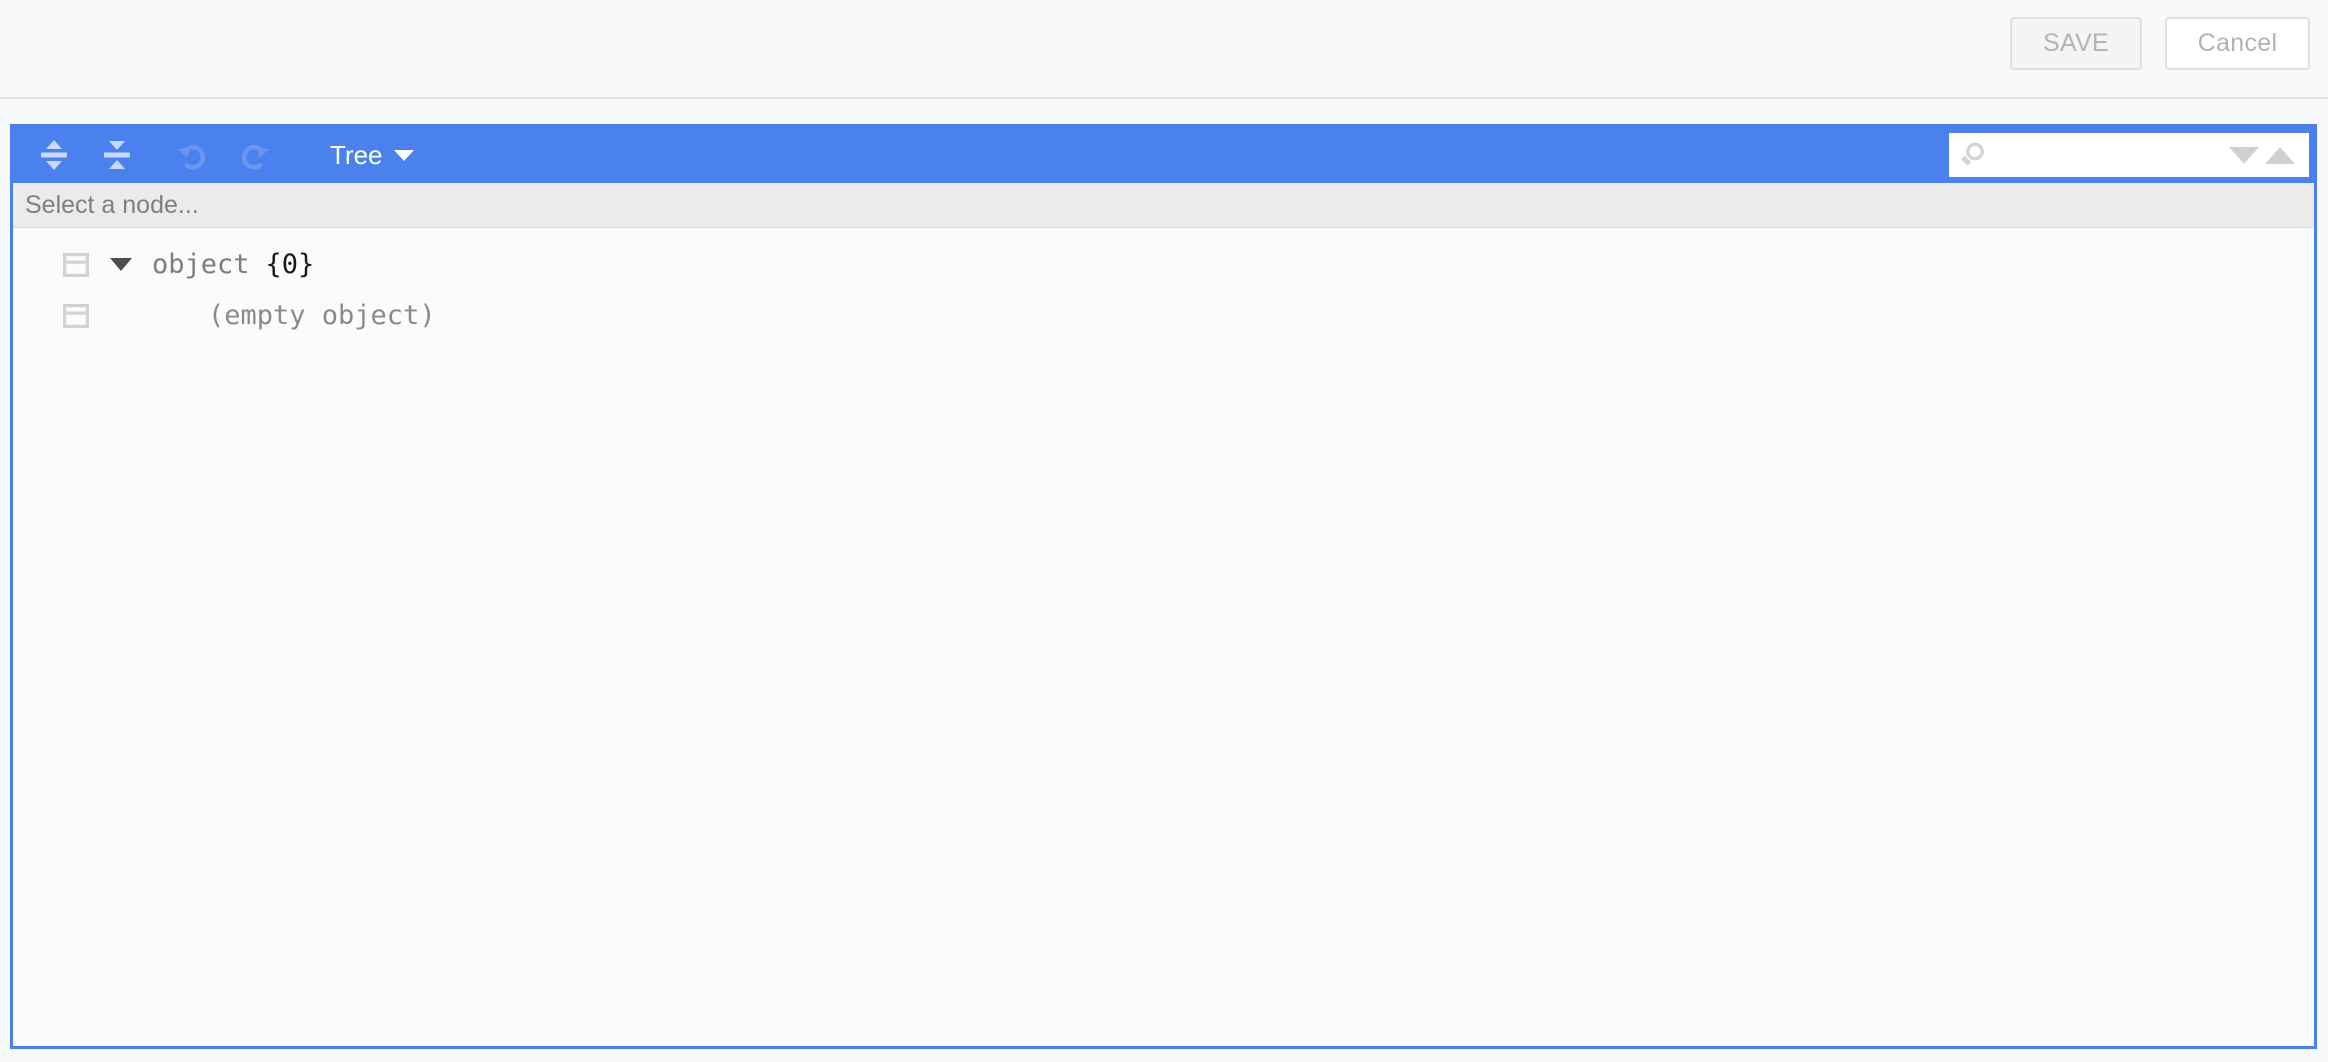  Describe the element at coordinates (1163, 315) in the screenshot. I see `table-row: (empty object)` at that location.